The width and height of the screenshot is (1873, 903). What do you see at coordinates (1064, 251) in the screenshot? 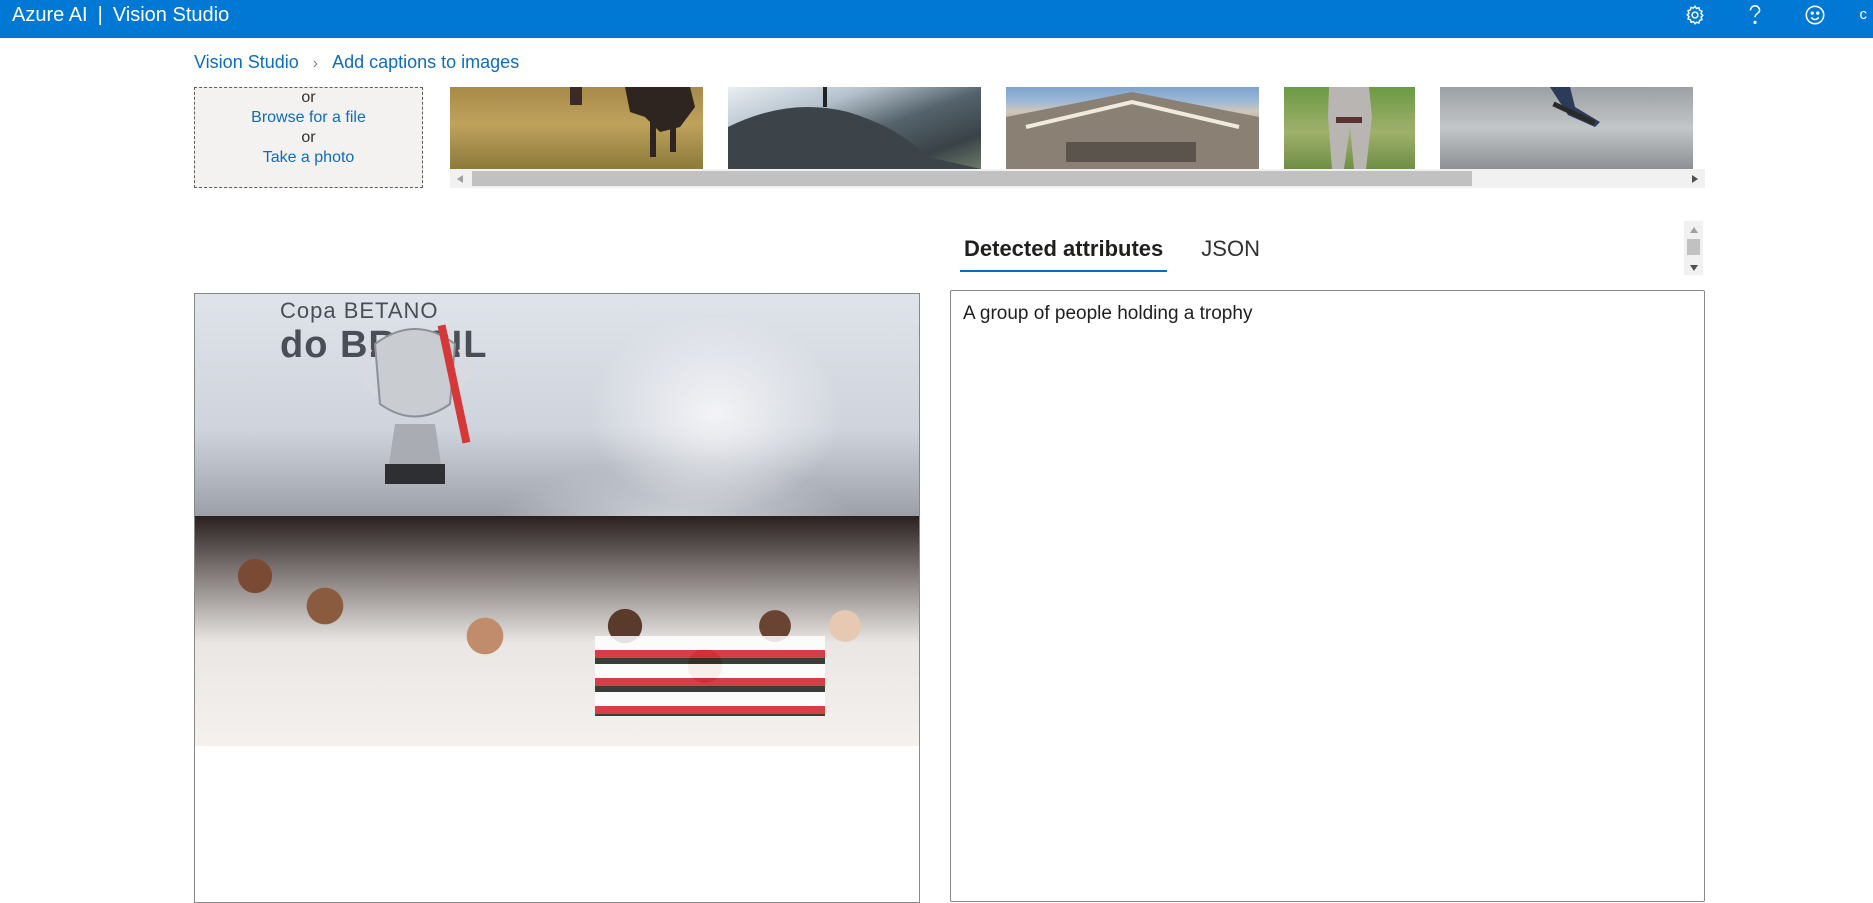
I see `tab-detected-attributes: Detected attributes` at bounding box center [1064, 251].